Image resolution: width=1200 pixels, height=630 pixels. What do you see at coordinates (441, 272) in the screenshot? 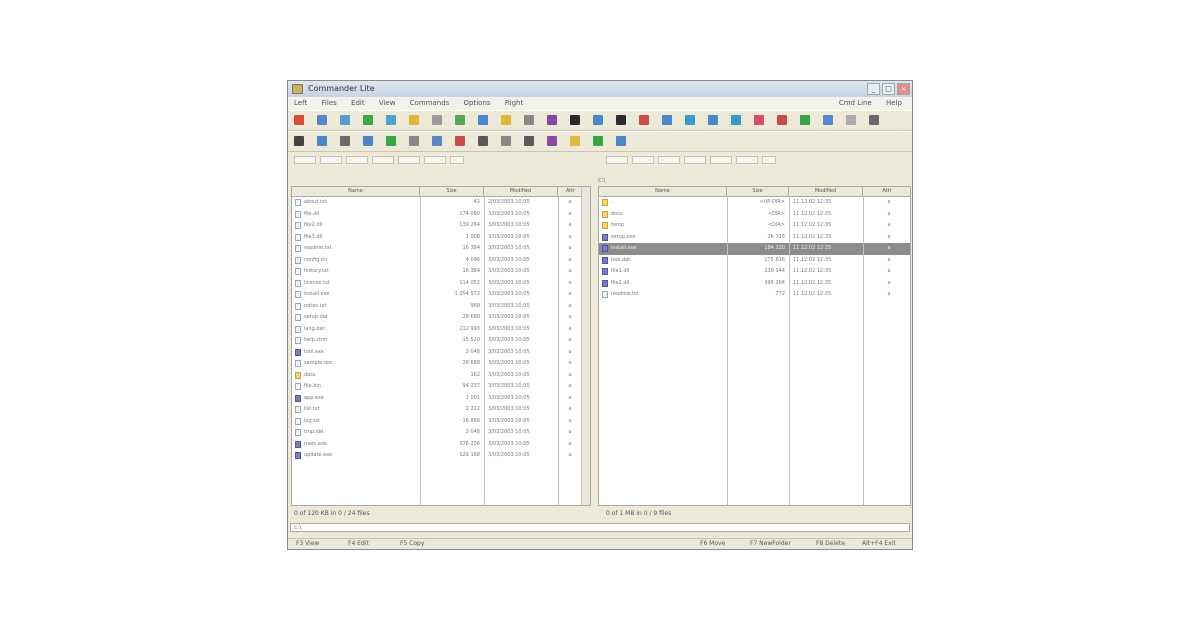
I see `table-row: history.txt 16 384 3/03/2003 10:05 a` at bounding box center [441, 272].